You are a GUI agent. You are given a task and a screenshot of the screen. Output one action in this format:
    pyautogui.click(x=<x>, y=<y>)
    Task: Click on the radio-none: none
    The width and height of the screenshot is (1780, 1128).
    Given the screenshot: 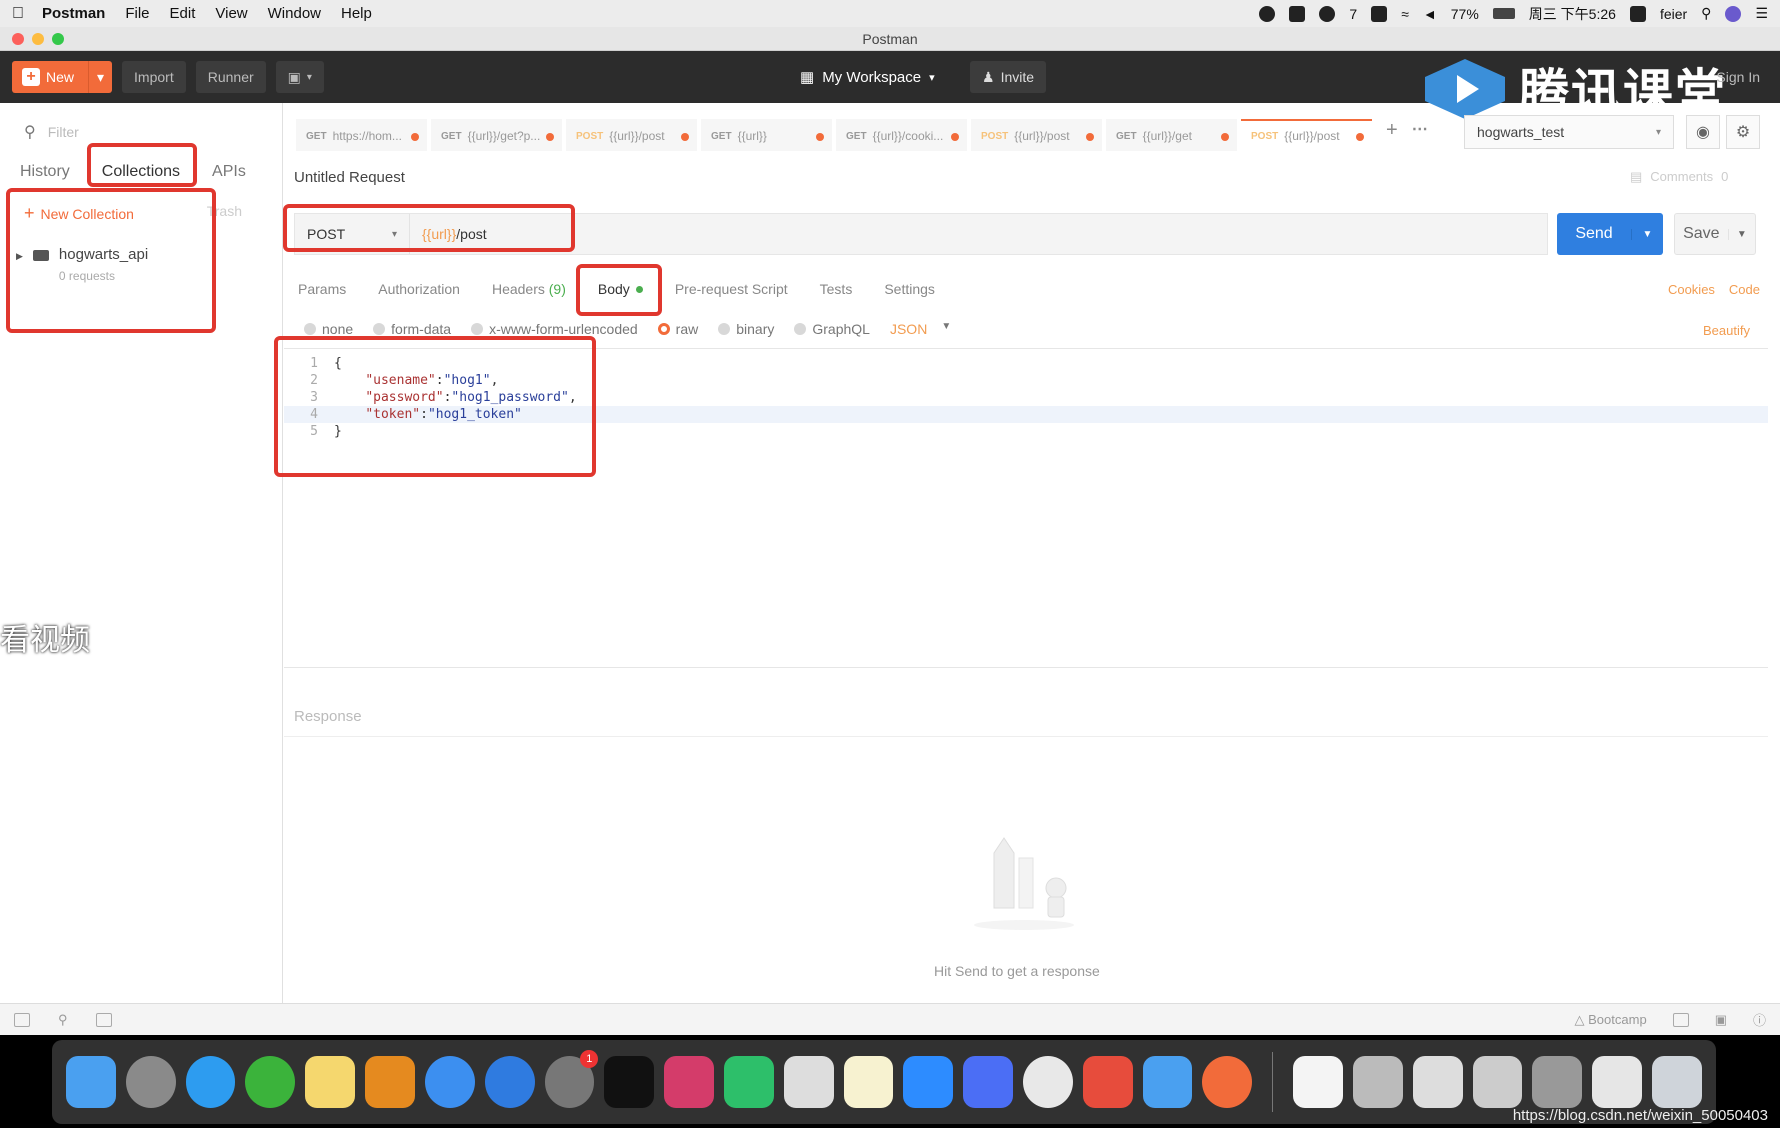 What is the action you would take?
    pyautogui.click(x=328, y=329)
    